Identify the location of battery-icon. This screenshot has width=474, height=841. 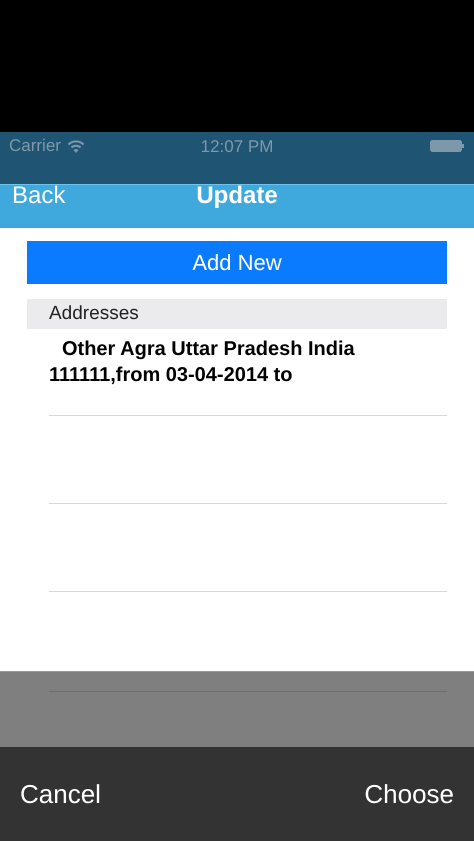
(447, 146).